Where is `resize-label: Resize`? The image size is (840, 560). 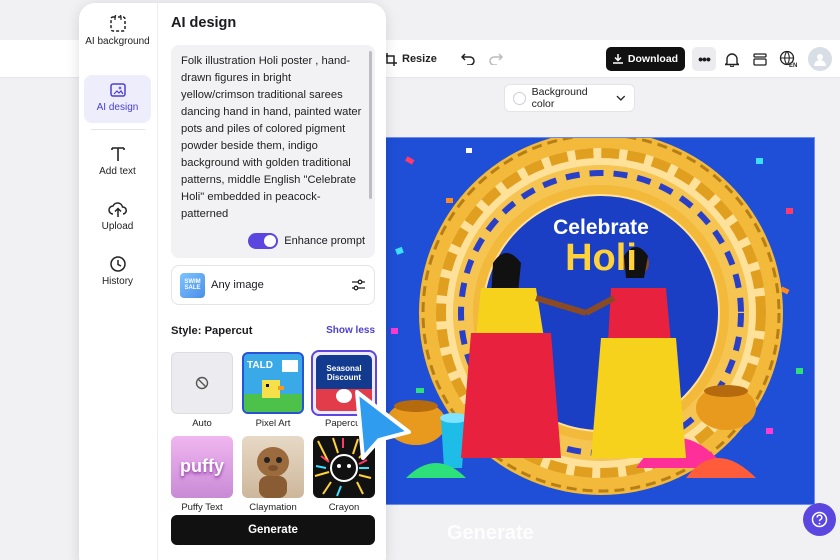
resize-label: Resize is located at coordinates (419, 59).